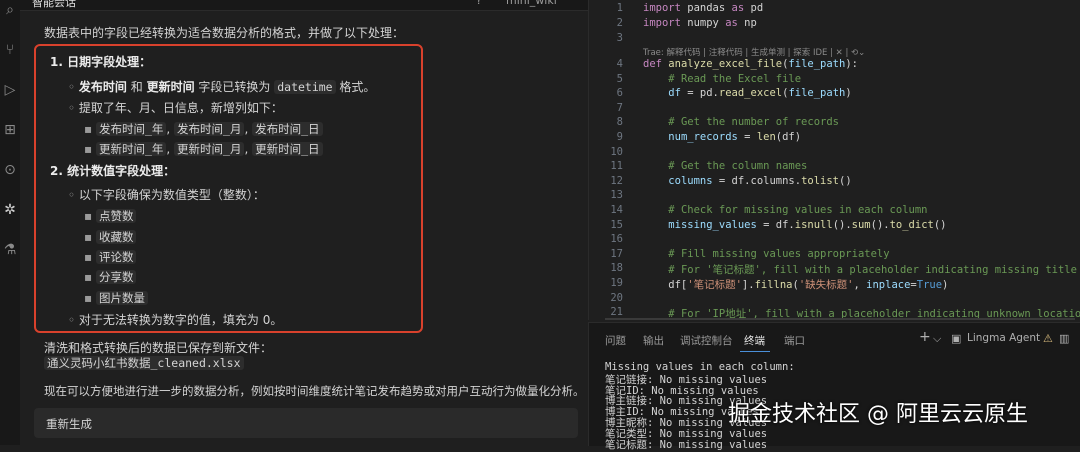 The width and height of the screenshot is (1080, 452). What do you see at coordinates (735, 78) in the screenshot?
I see `code-token: # Read the Excel file` at bounding box center [735, 78].